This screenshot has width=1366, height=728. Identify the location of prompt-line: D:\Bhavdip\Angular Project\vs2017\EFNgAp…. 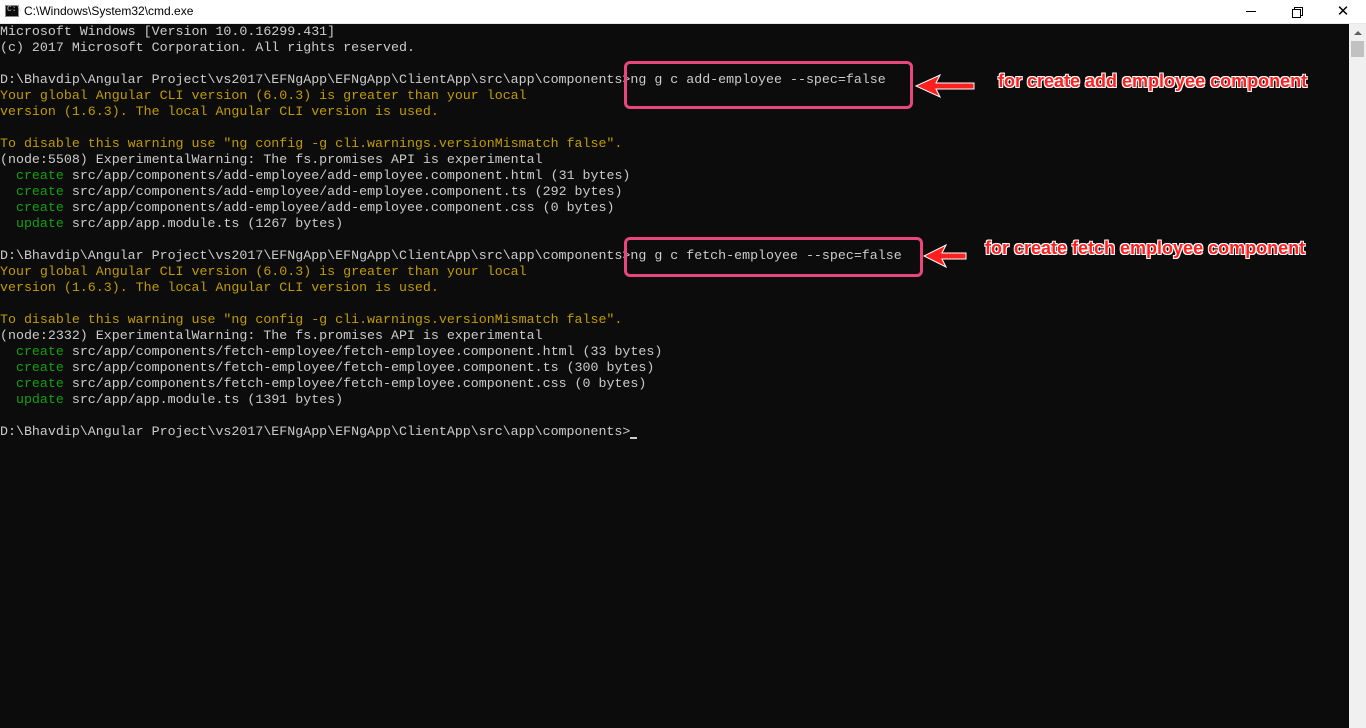
(451, 432).